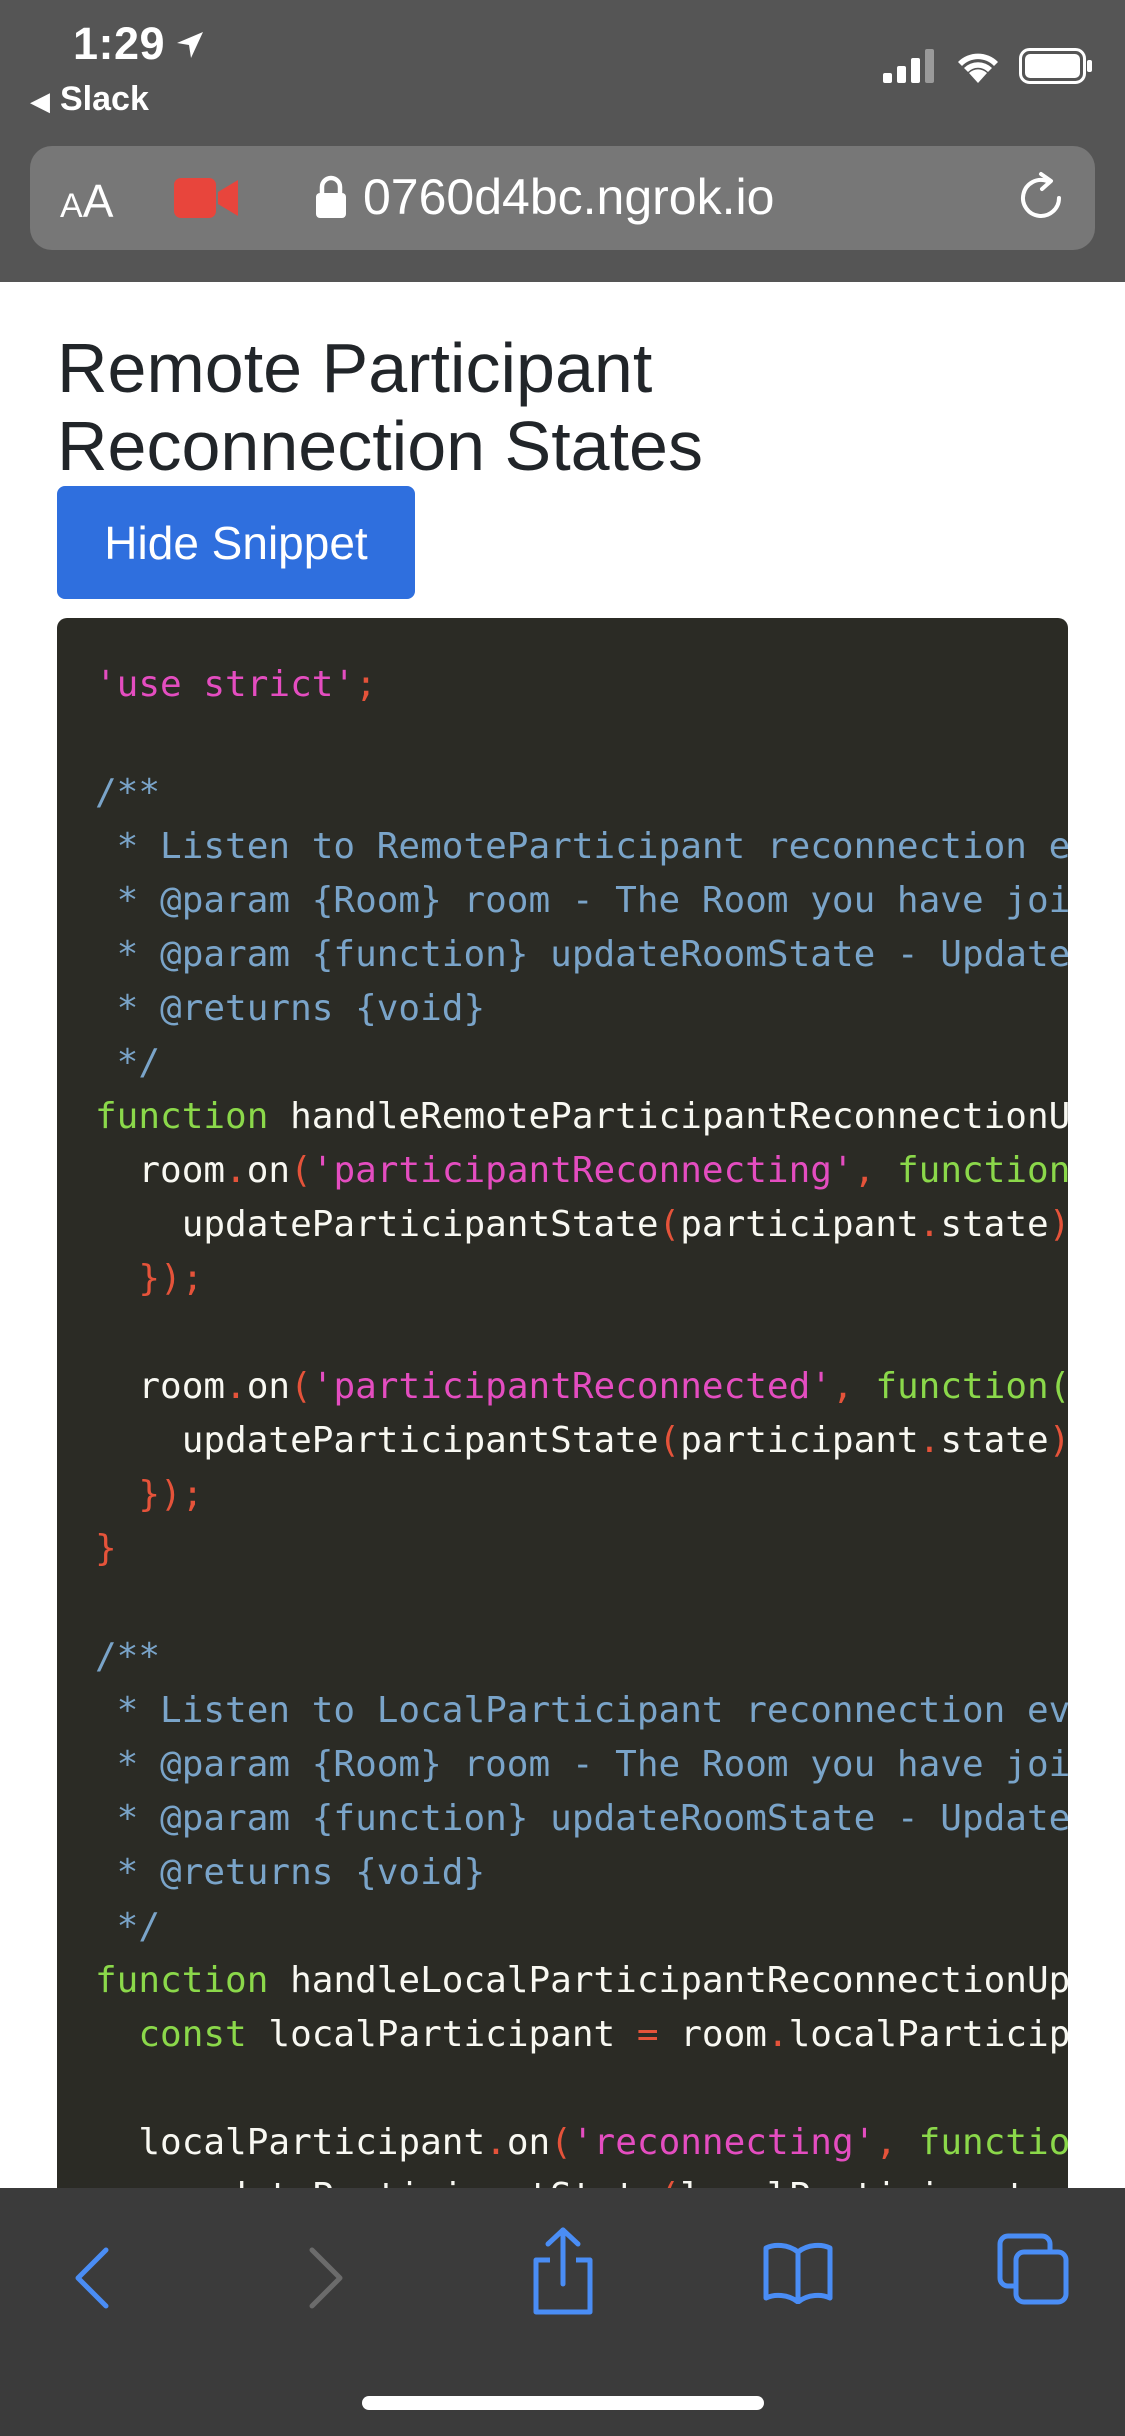 The width and height of the screenshot is (1125, 2436). What do you see at coordinates (106, 1548) in the screenshot?
I see `code-token: }` at bounding box center [106, 1548].